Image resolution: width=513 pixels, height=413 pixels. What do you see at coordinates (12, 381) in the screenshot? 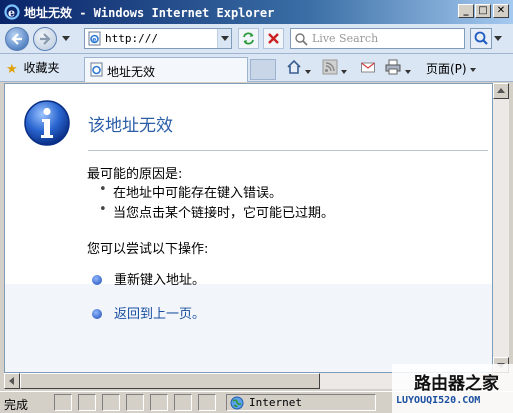
I see `scroll-left-button` at bounding box center [12, 381].